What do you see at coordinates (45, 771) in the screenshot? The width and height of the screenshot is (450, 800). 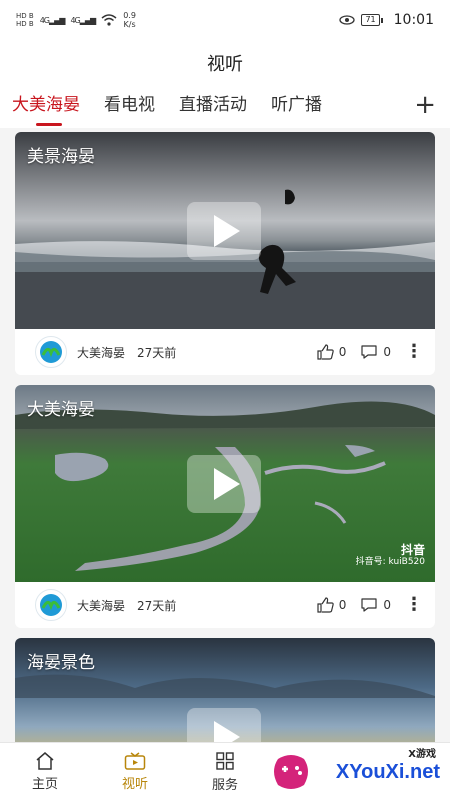 I see `nav-home: 主页` at bounding box center [45, 771].